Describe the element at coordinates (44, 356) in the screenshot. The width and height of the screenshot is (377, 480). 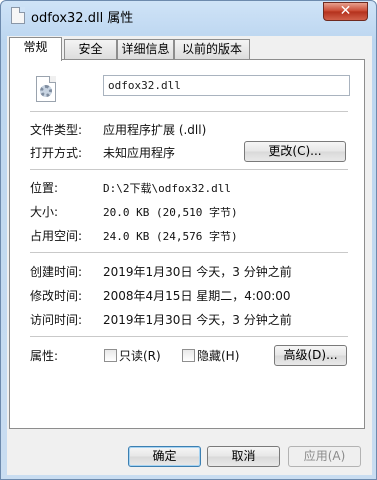
I see `attributes-label: 属性:` at that location.